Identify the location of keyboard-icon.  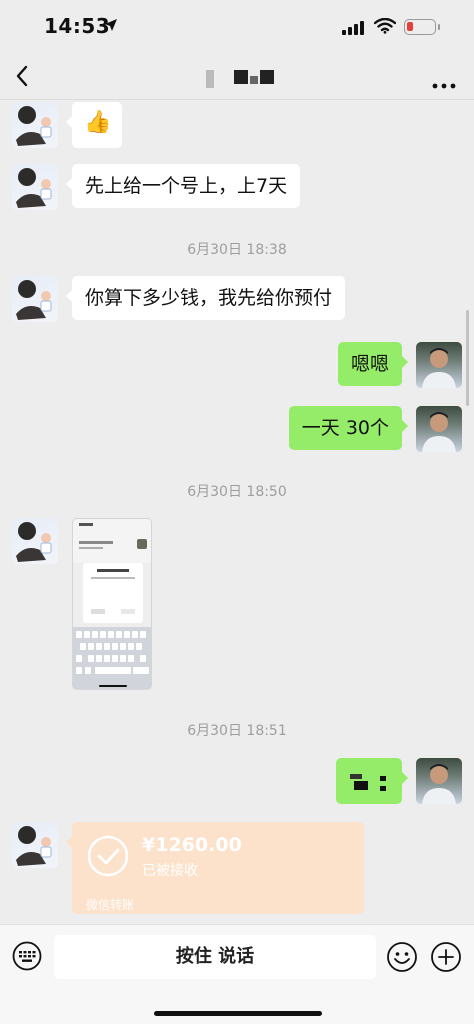
(27, 958).